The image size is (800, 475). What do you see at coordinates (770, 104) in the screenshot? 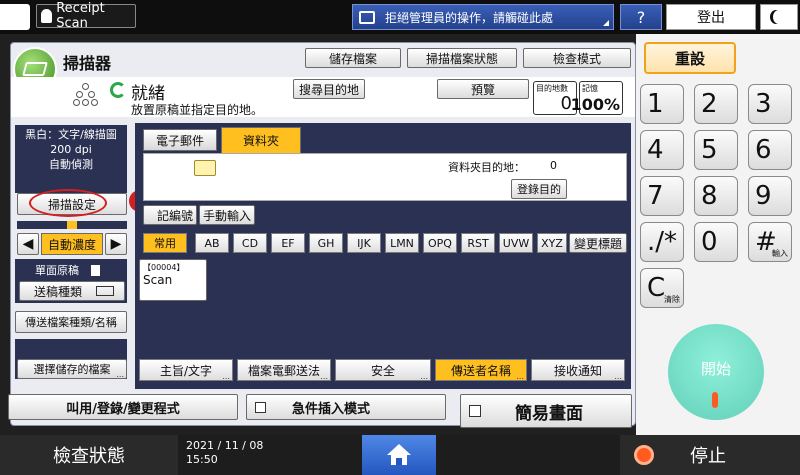
I see `key-3: 3` at bounding box center [770, 104].